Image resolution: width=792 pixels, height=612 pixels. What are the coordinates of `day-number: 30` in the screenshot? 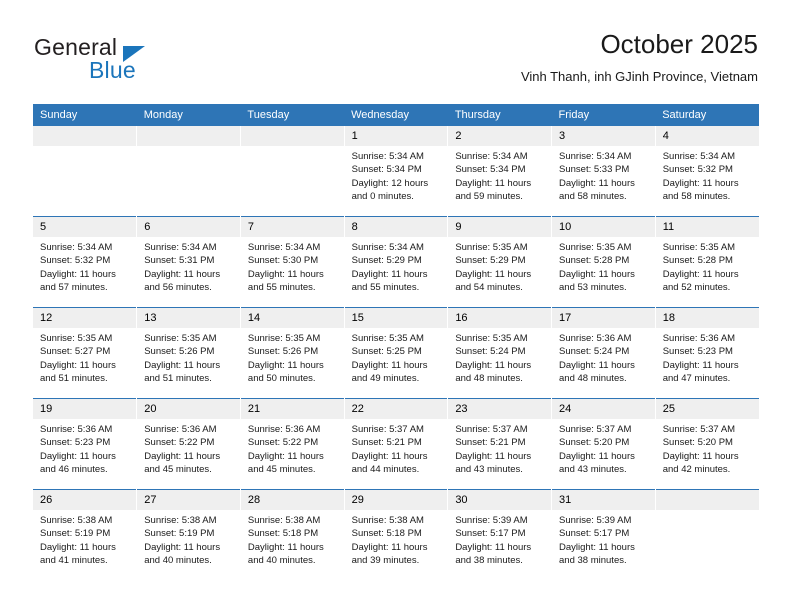 It's located at (500, 500).